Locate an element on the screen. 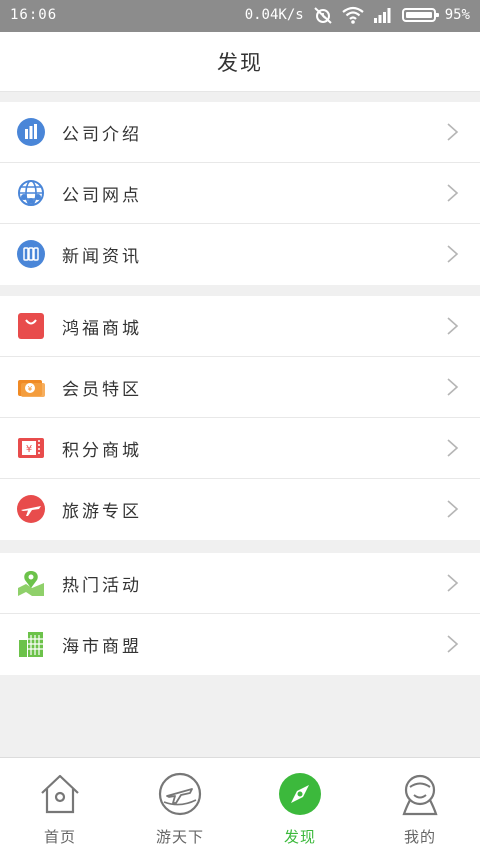 This screenshot has width=480, height=853. network-speed: 0.04K/s is located at coordinates (274, 15).